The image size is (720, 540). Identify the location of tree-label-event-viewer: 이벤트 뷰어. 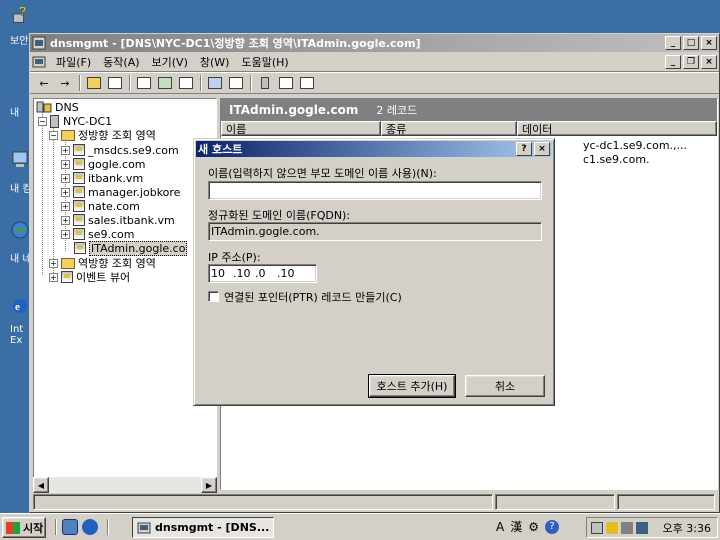
(103, 277).